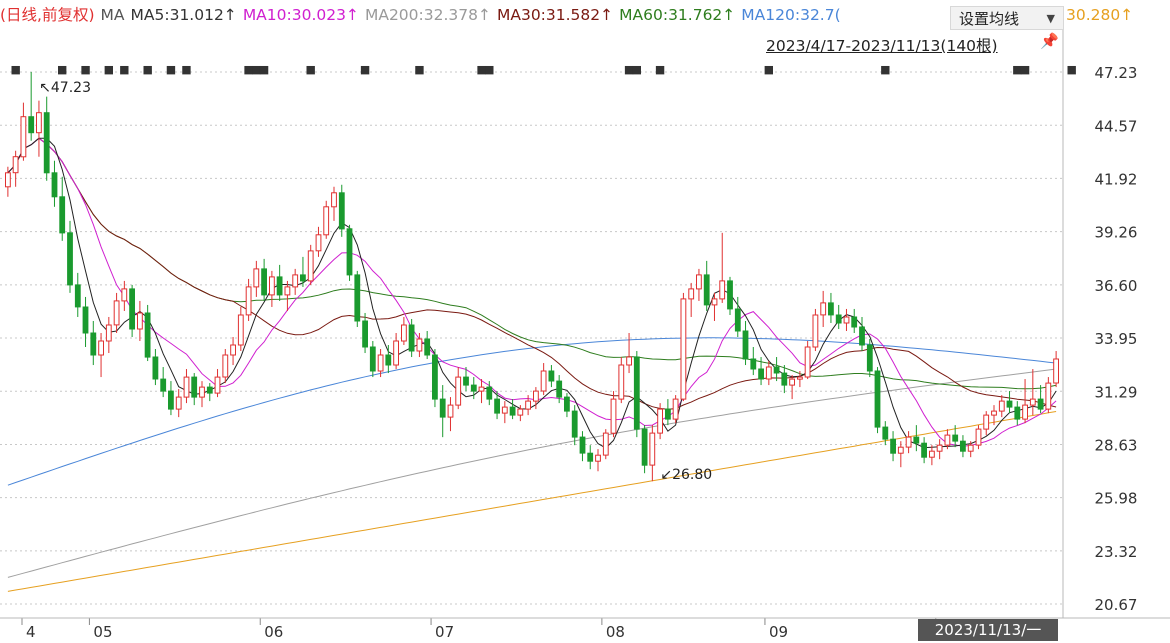 The height and width of the screenshot is (643, 1170). I want to click on y-tick-label: 31.29, so click(1116, 392).